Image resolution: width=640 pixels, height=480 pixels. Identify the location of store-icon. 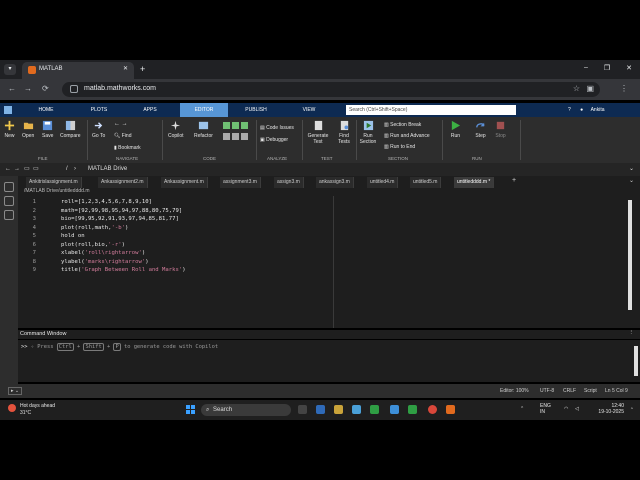
(356, 409).